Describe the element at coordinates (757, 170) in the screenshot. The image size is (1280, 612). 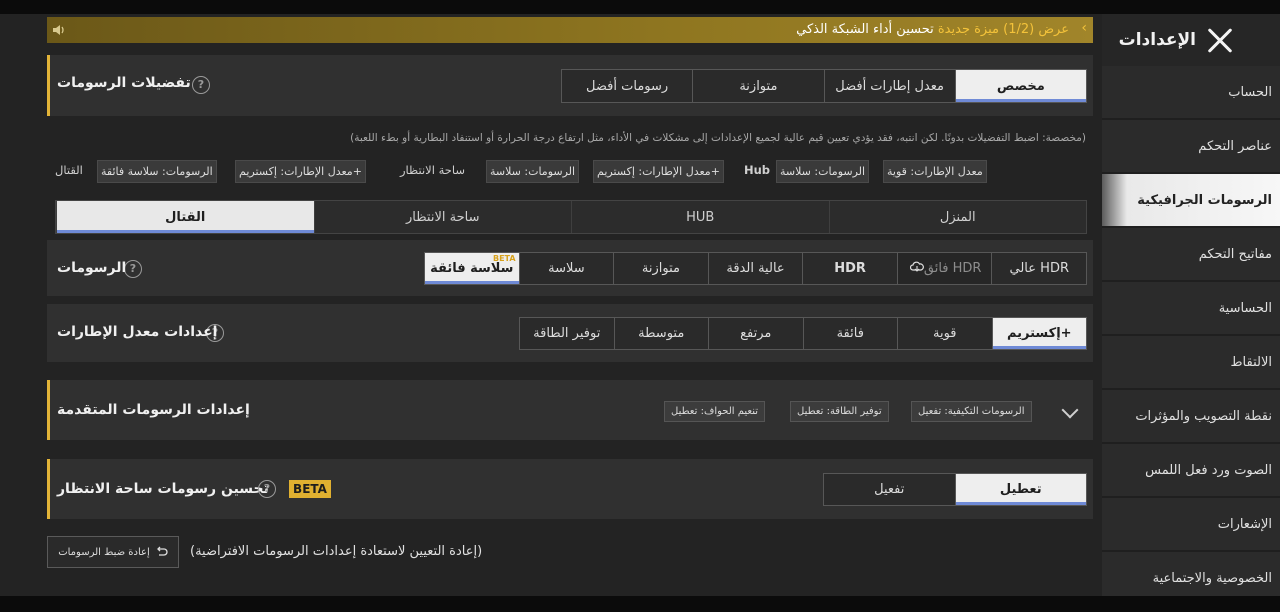
I see `hub-label: Hub` at that location.